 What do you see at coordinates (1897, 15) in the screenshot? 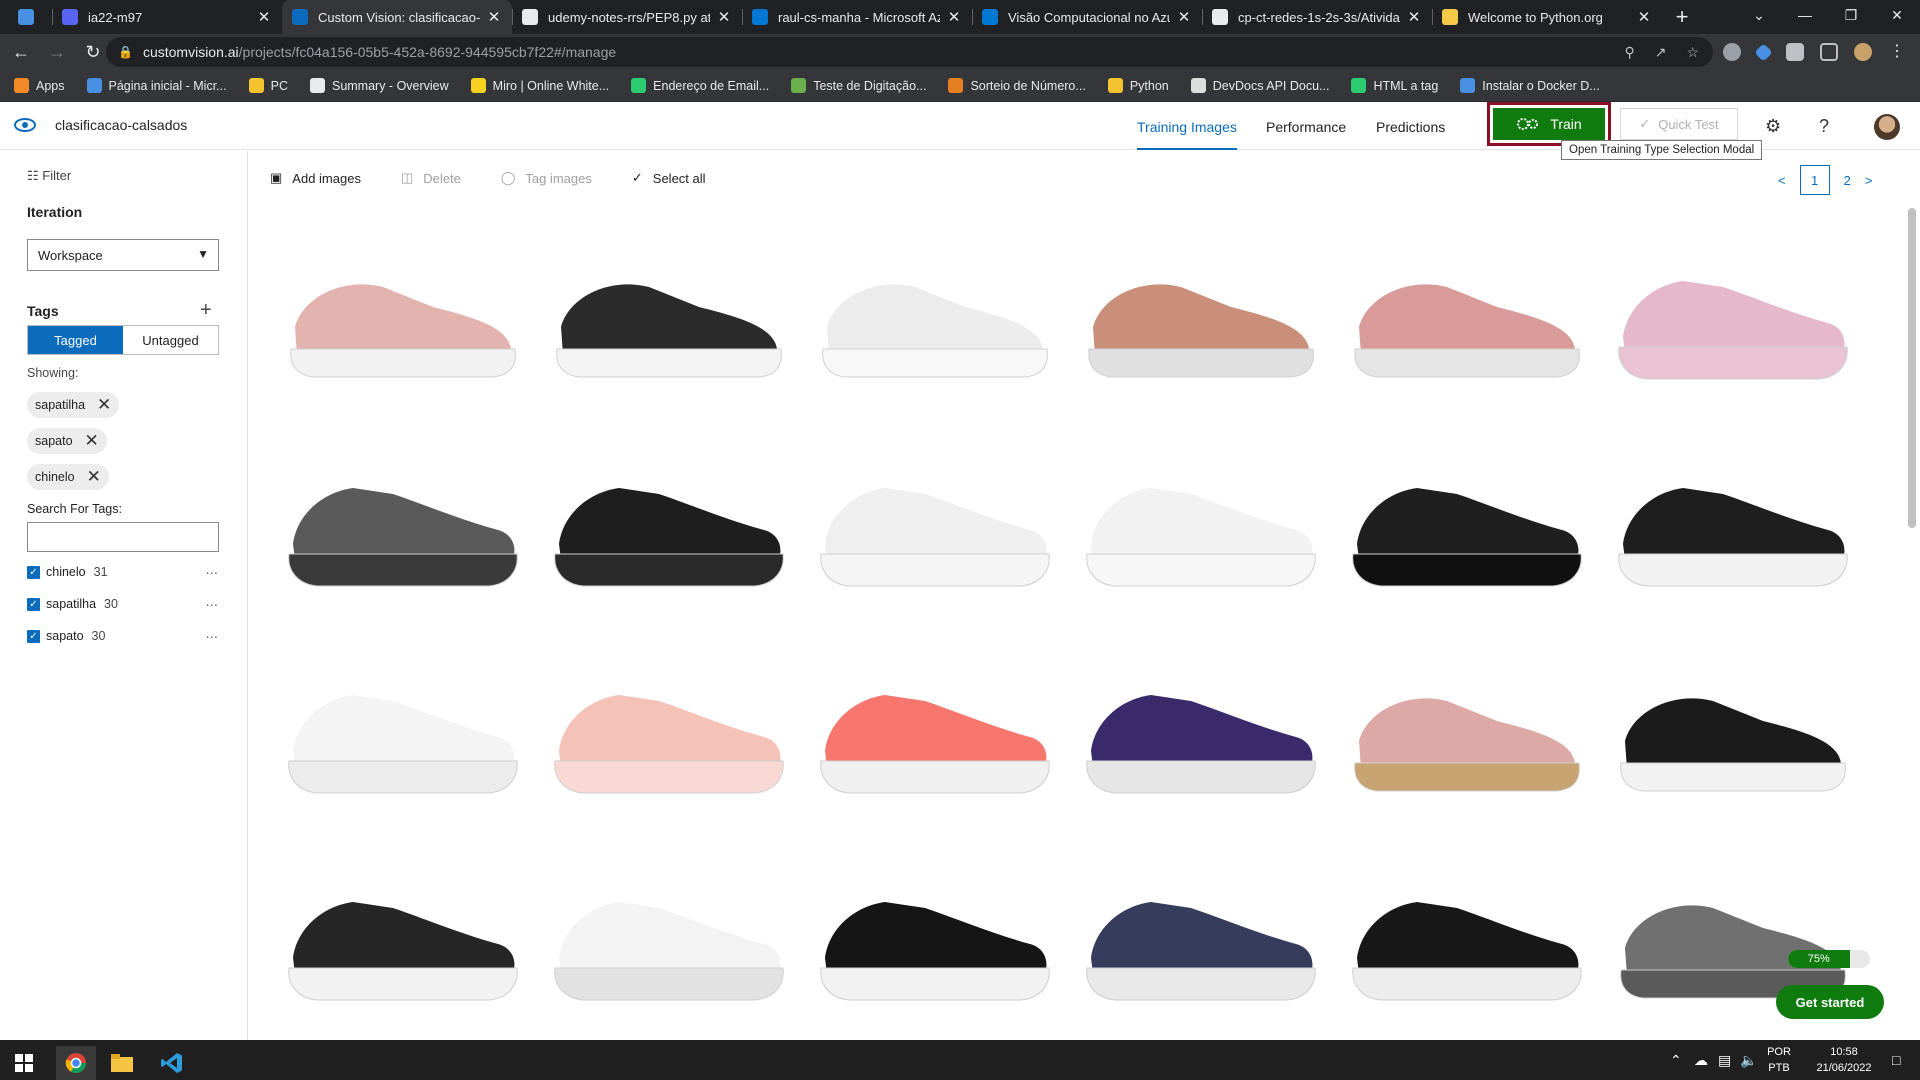
I see `close-icon: ✕` at bounding box center [1897, 15].